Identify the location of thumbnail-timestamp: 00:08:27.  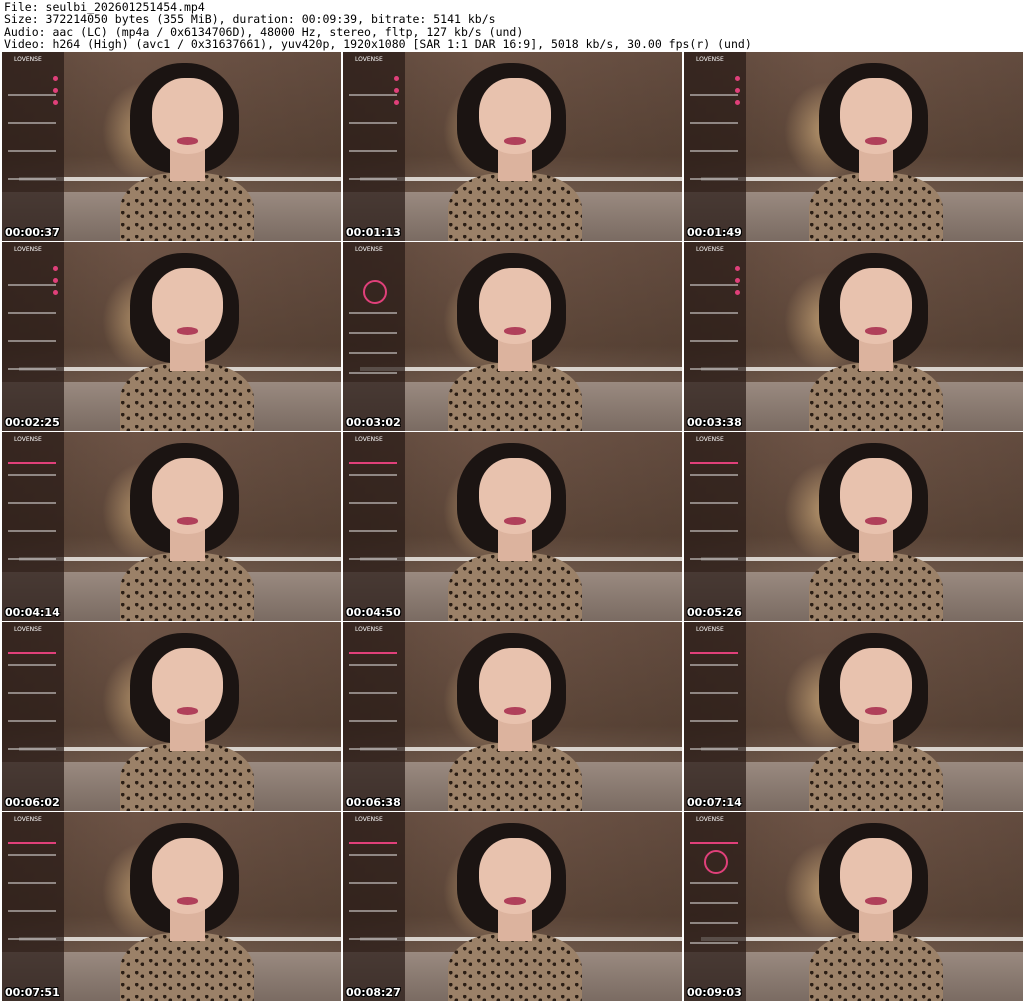
(373, 992).